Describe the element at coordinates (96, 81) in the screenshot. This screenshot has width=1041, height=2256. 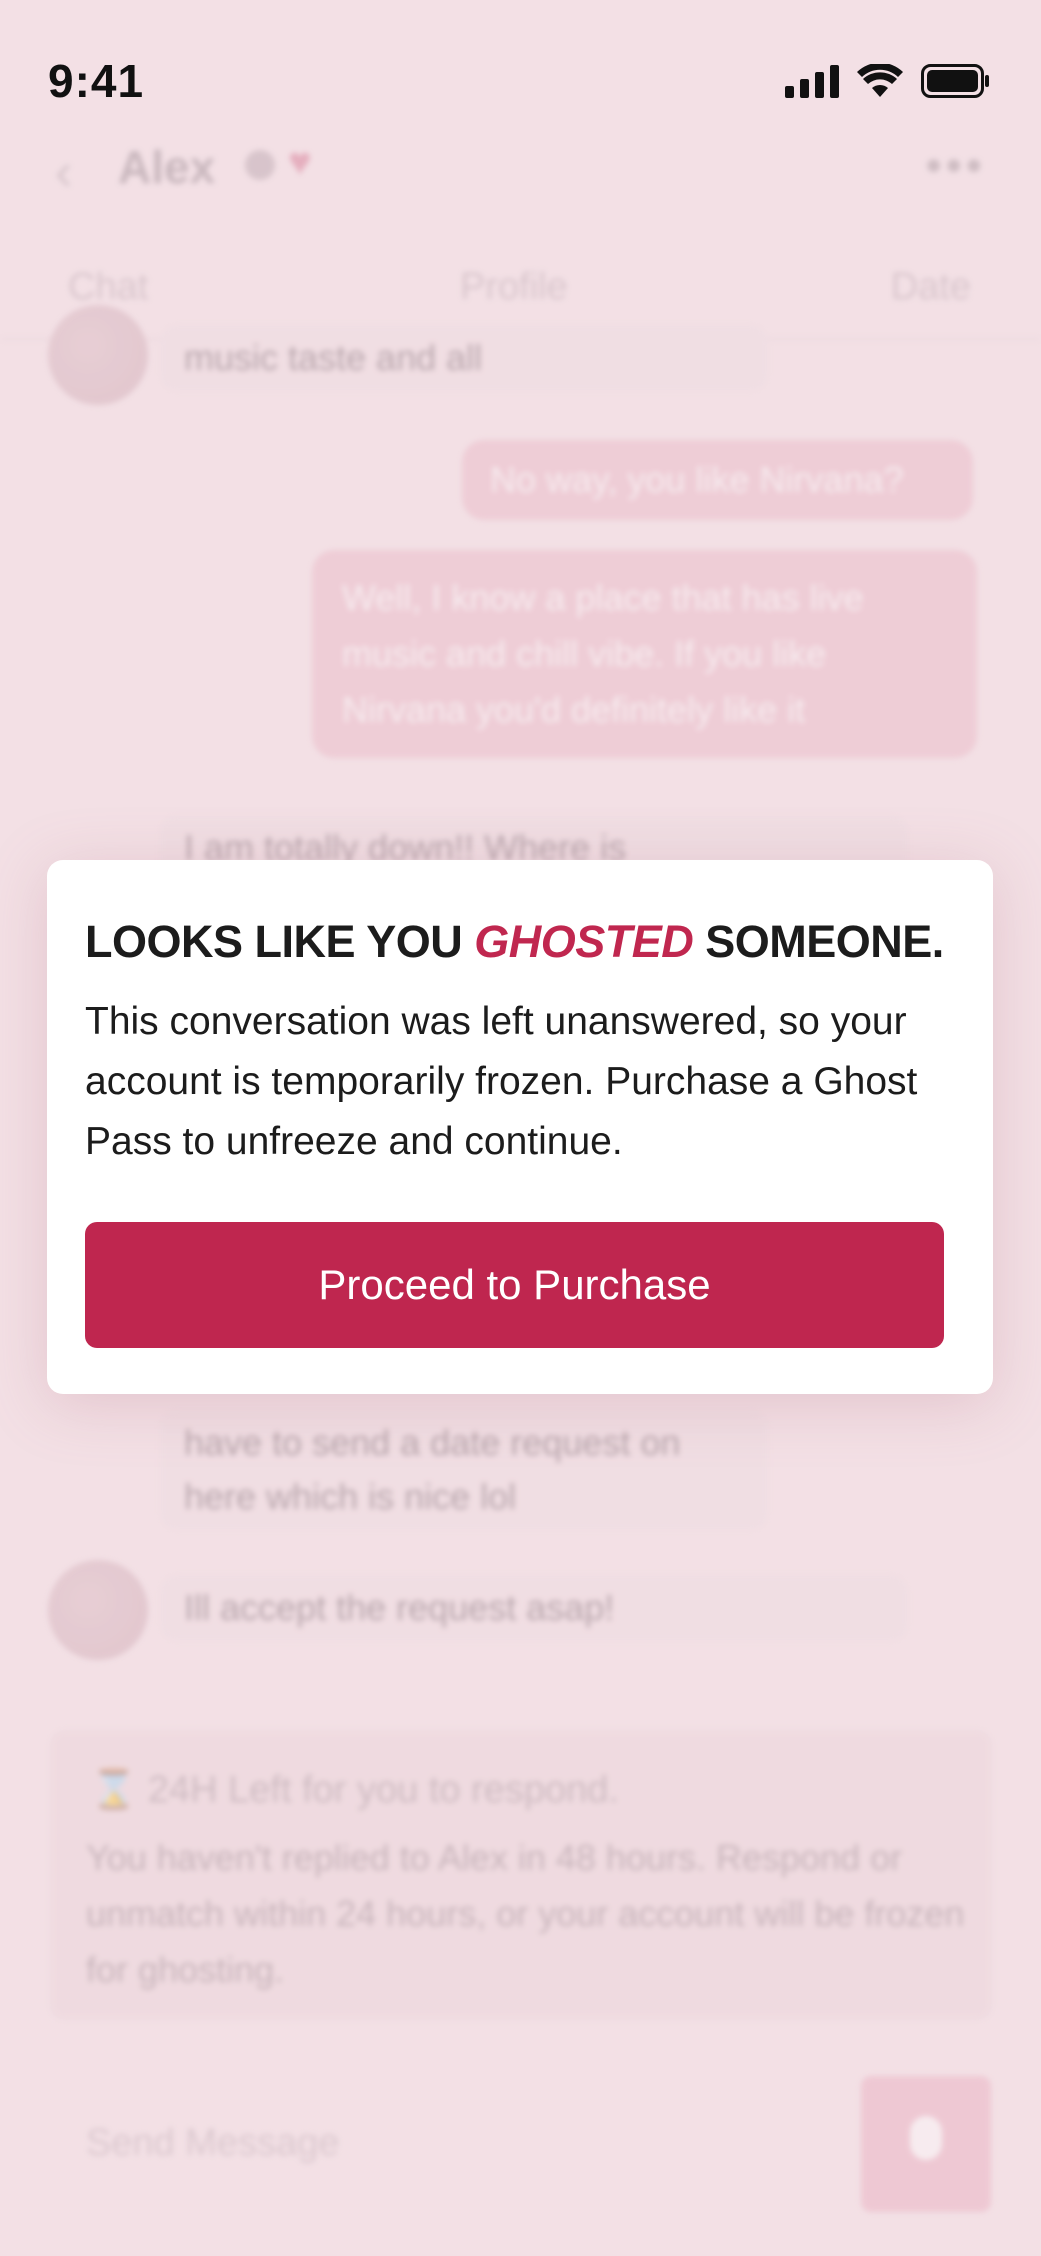
I see `status-time: 9:41` at that location.